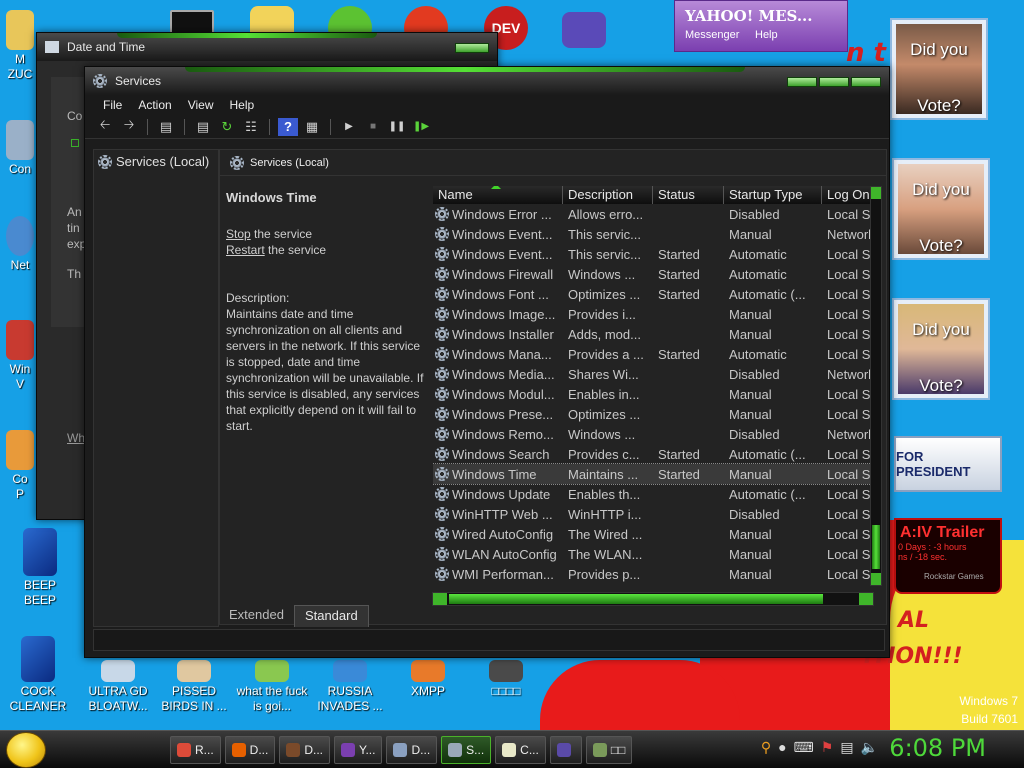 Image resolution: width=1024 pixels, height=768 pixels. What do you see at coordinates (440, 599) in the screenshot?
I see `scroll-left-icon` at bounding box center [440, 599].